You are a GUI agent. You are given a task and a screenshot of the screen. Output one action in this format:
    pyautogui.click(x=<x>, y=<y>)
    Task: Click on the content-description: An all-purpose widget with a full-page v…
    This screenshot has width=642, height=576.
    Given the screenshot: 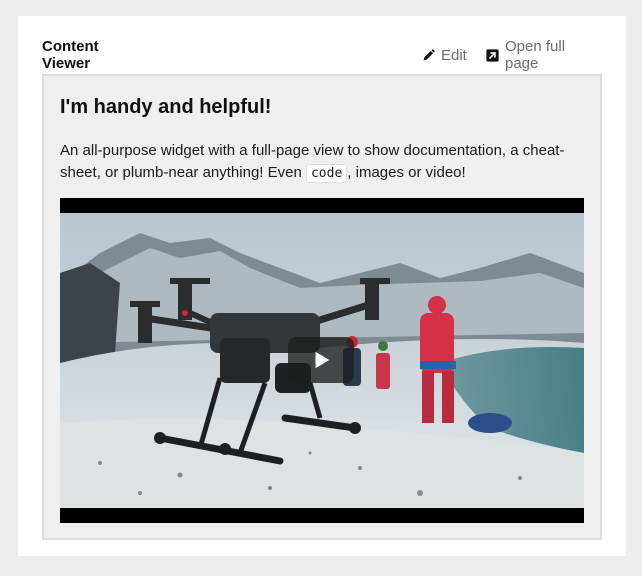 What is the action you would take?
    pyautogui.click(x=320, y=162)
    